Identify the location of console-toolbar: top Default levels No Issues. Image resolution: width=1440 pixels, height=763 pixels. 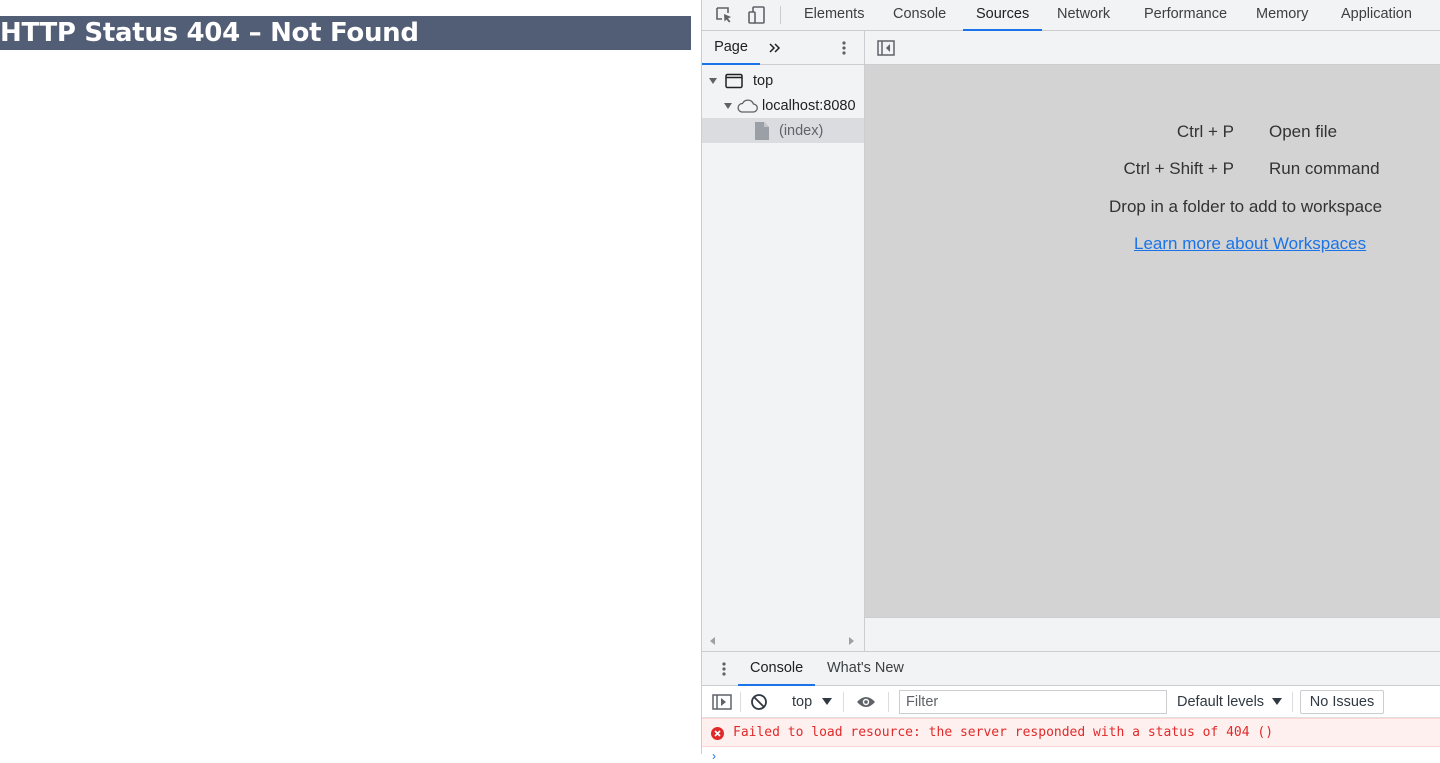
(1071, 702).